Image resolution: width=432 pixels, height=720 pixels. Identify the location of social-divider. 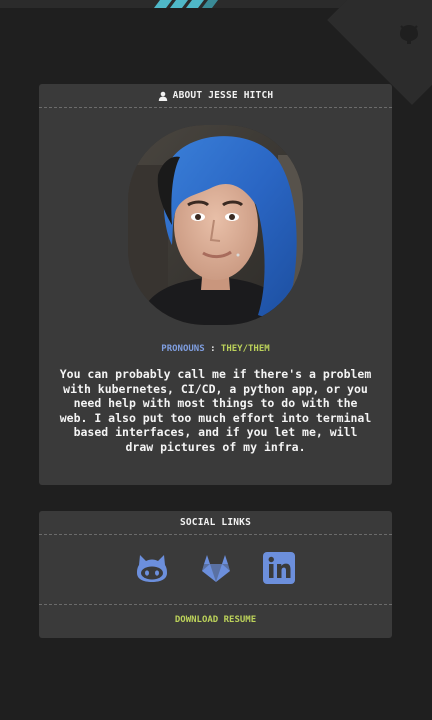
(215, 604).